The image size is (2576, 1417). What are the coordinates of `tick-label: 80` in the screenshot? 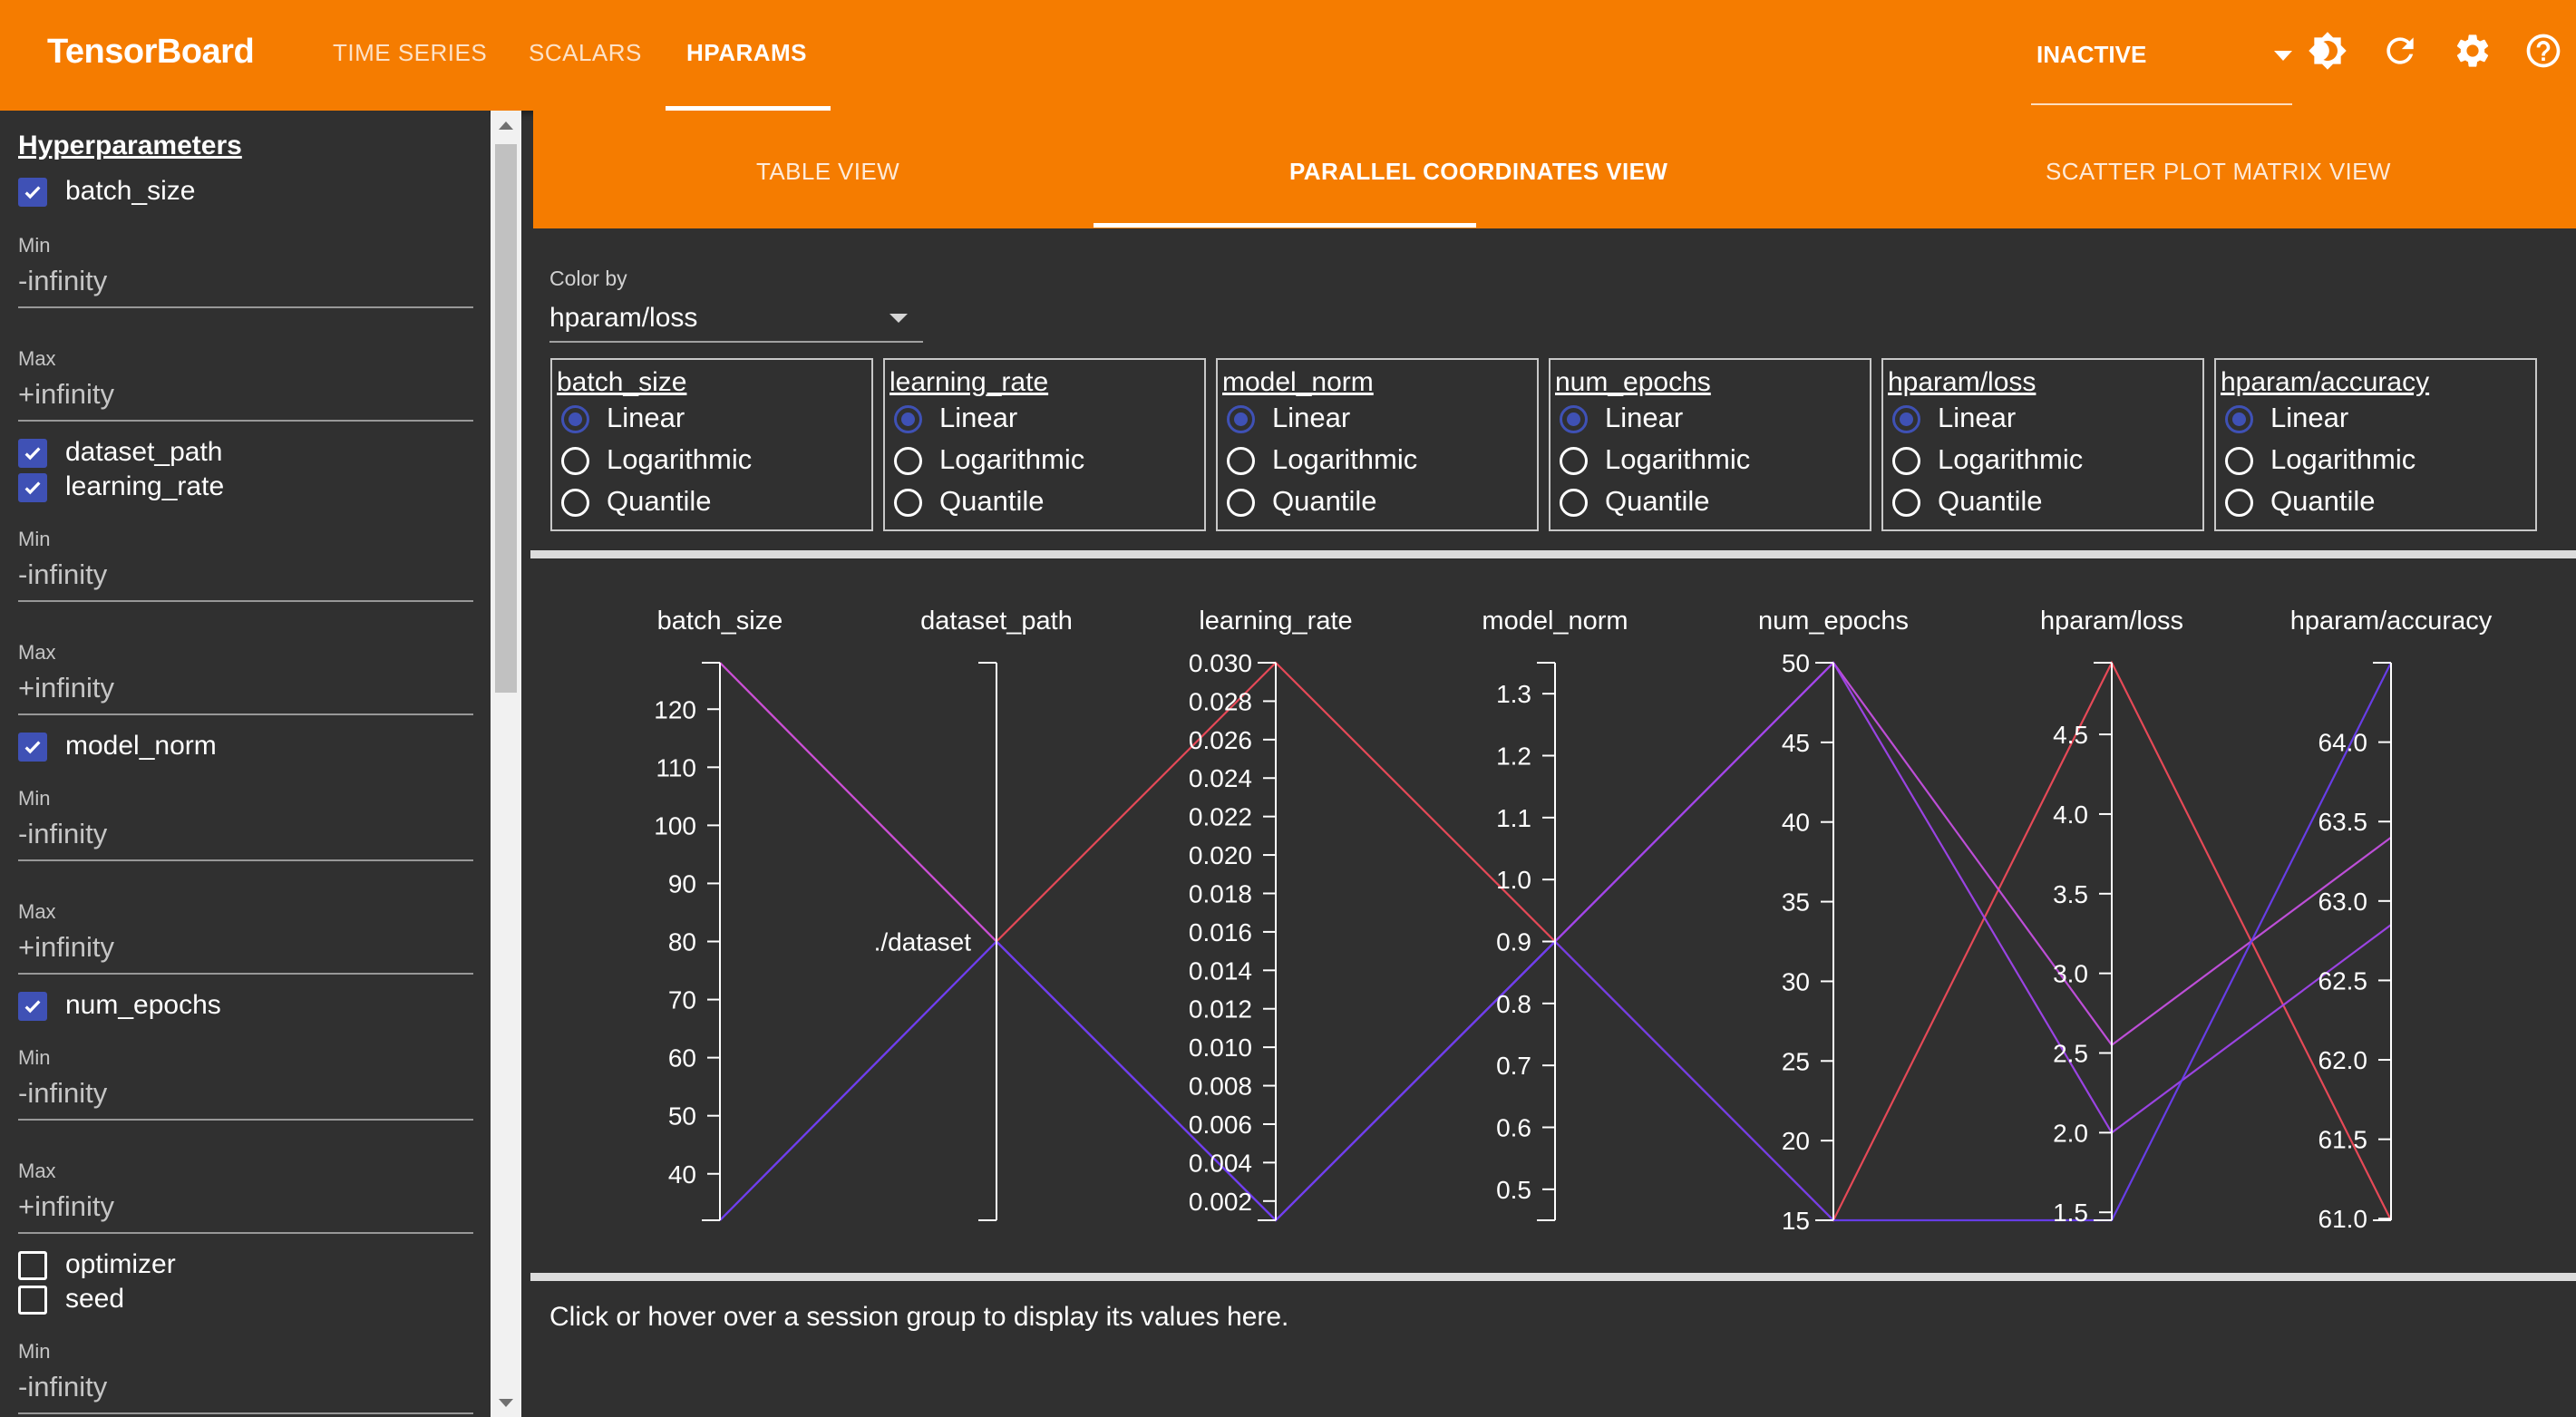 It's located at (682, 942).